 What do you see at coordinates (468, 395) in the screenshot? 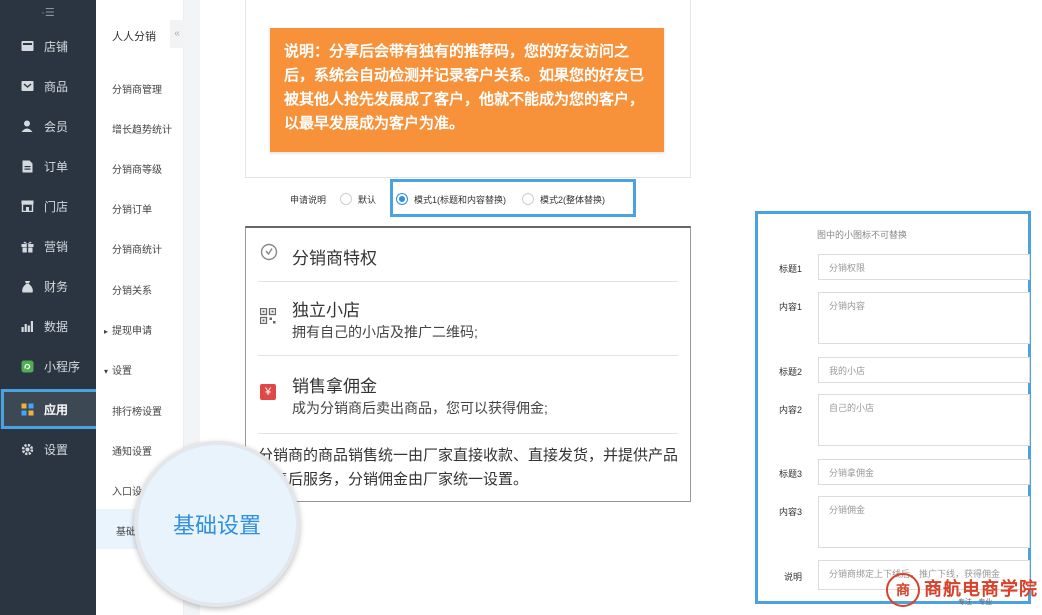
I see `preview-section-commission: ¥ 销售拿佣金 成为分销商后卖出商品，您可以获得佣金;` at bounding box center [468, 395].